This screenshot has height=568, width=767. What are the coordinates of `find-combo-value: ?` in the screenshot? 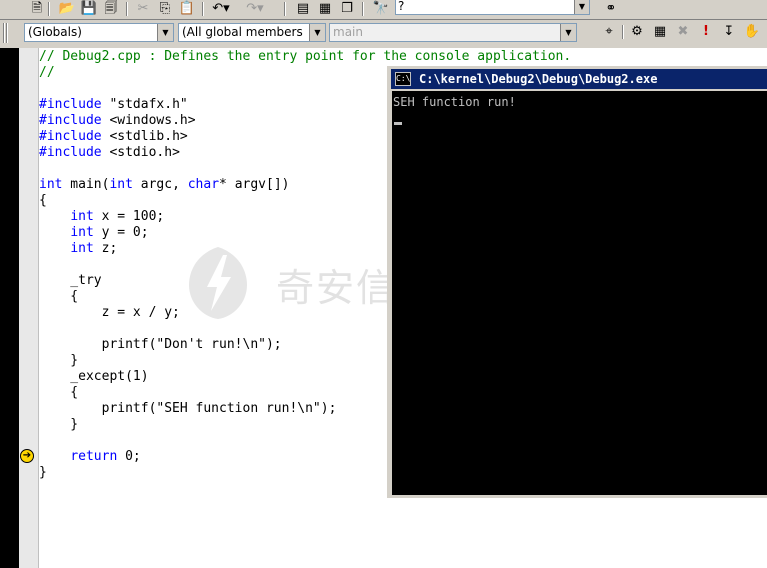 It's located at (401, 6).